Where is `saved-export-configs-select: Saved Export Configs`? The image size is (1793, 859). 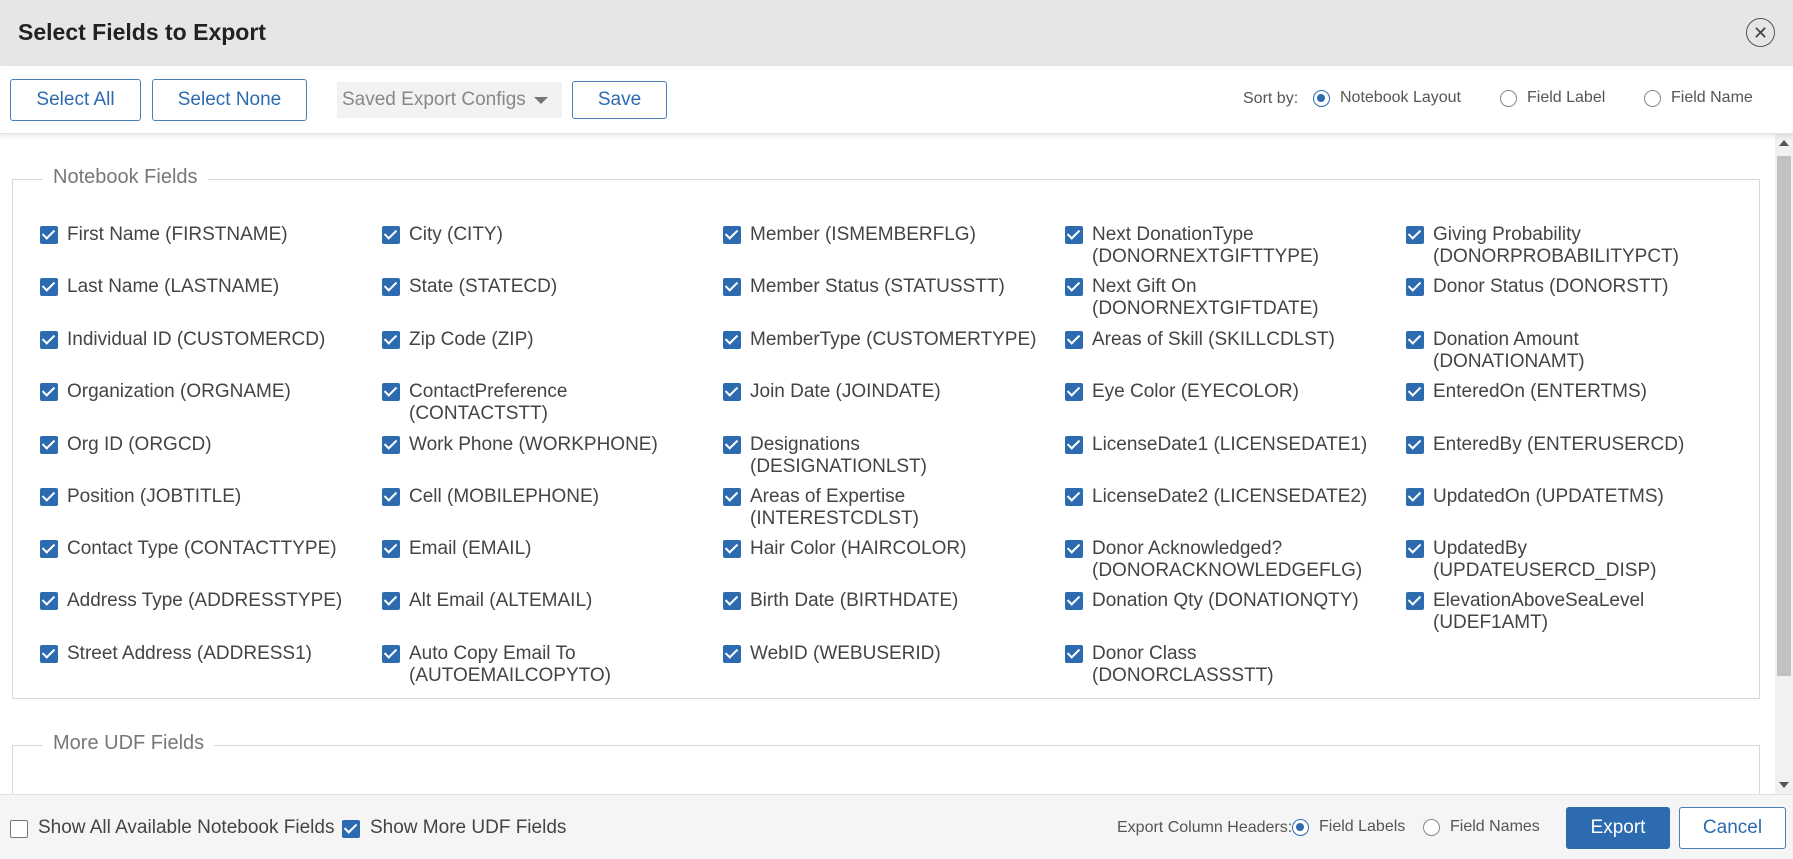 saved-export-configs-select: Saved Export Configs is located at coordinates (449, 100).